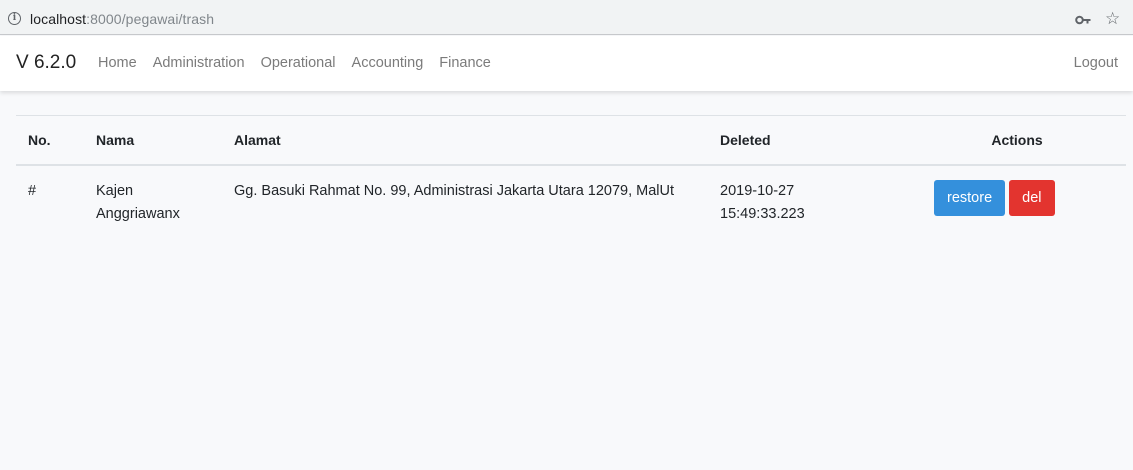 This screenshot has height=470, width=1133. I want to click on url-text: localhost:8000/pegawai/trash, so click(122, 19).